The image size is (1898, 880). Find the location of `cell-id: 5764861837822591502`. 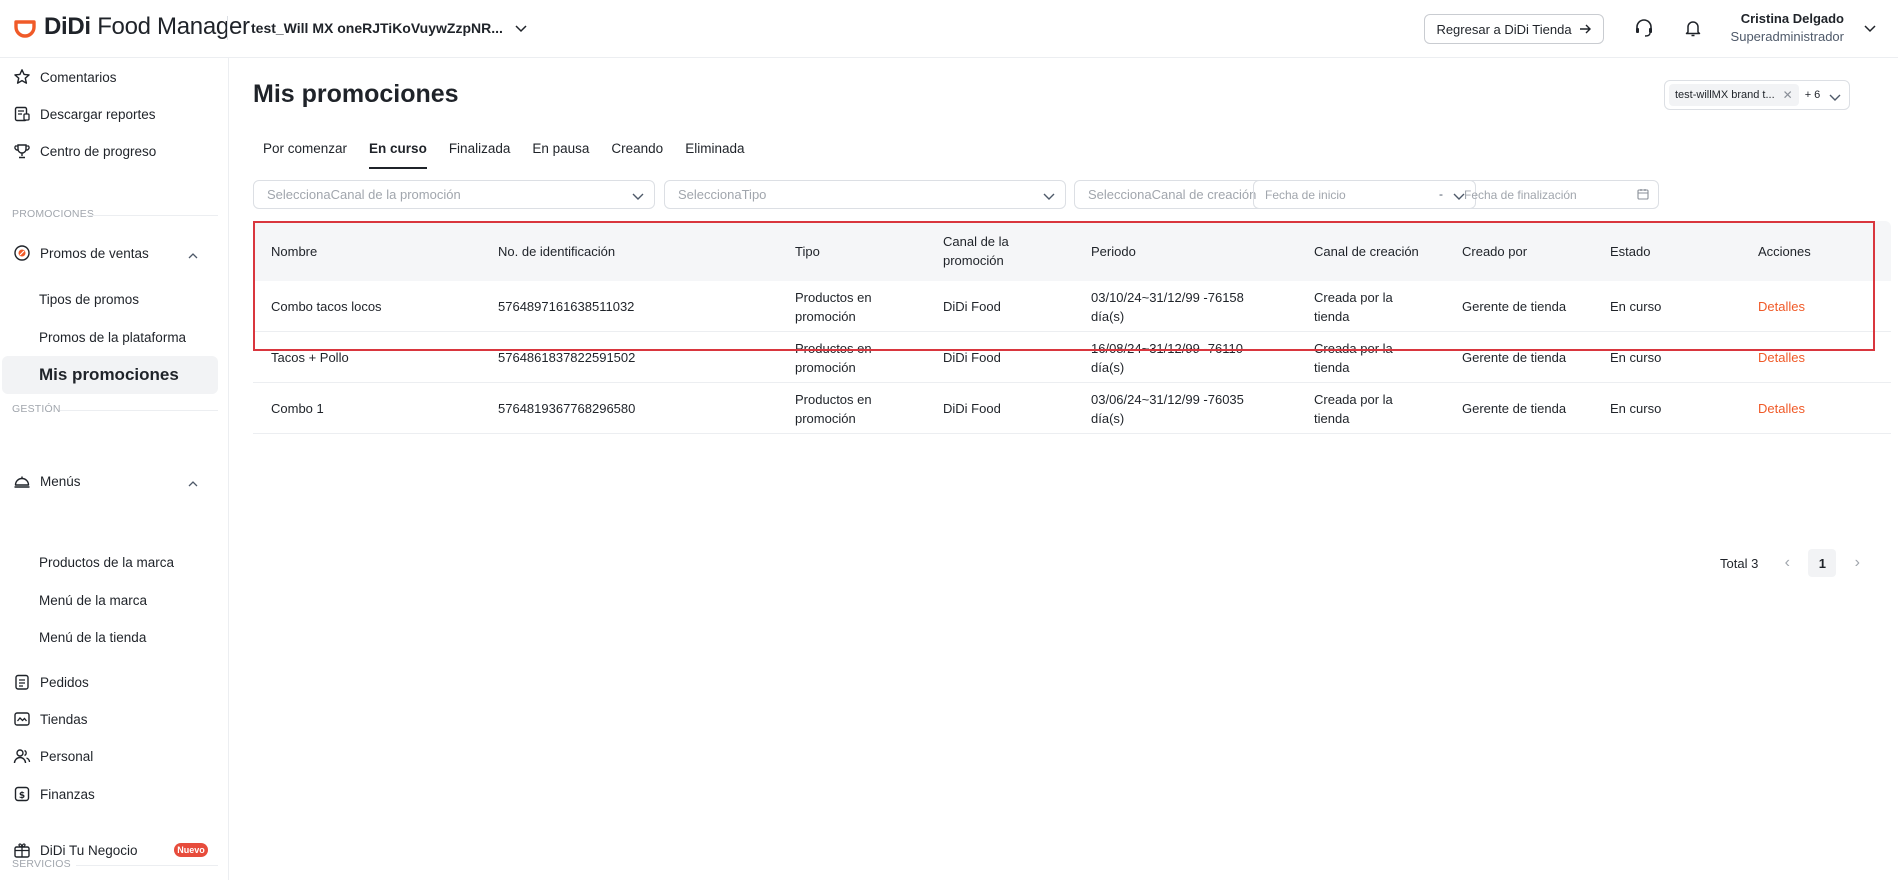

cell-id: 5764861837822591502 is located at coordinates (567, 357).